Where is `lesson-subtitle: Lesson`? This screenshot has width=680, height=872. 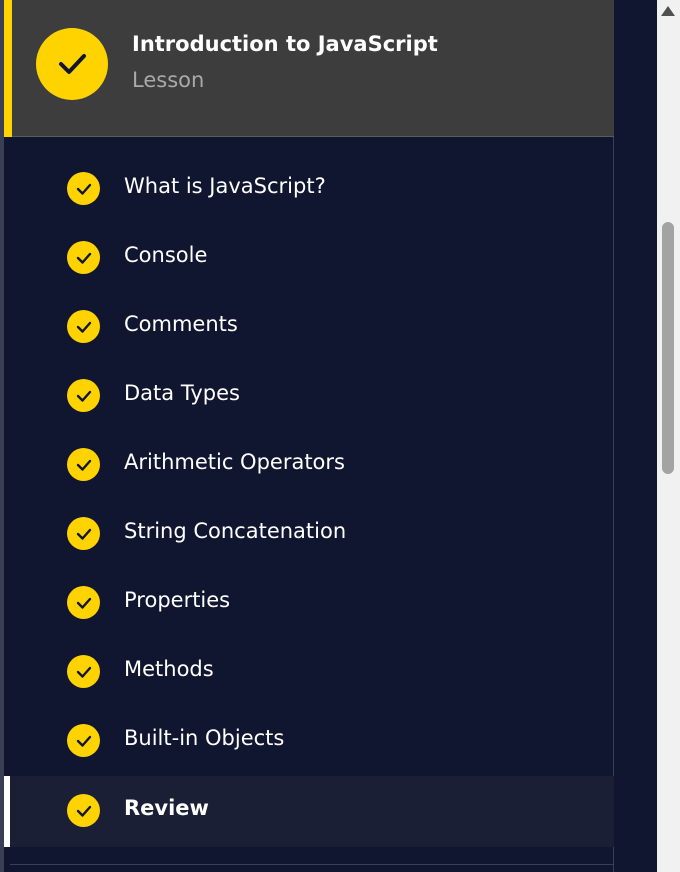
lesson-subtitle: Lesson is located at coordinates (168, 80).